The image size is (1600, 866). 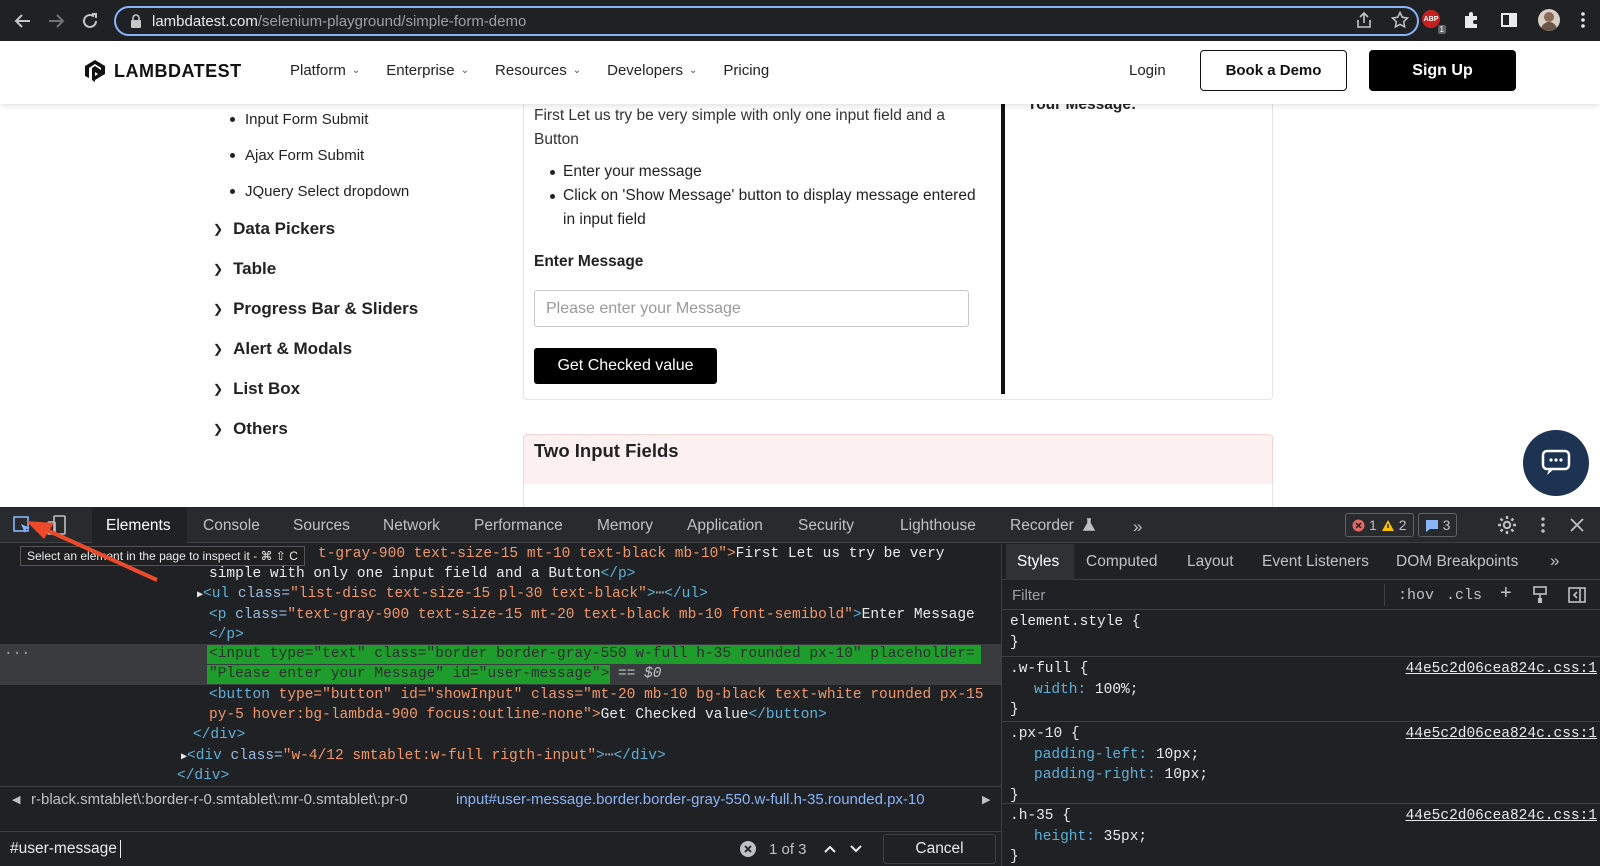 I want to click on lambdatest-logo: LAMBDATEST, so click(x=162, y=71).